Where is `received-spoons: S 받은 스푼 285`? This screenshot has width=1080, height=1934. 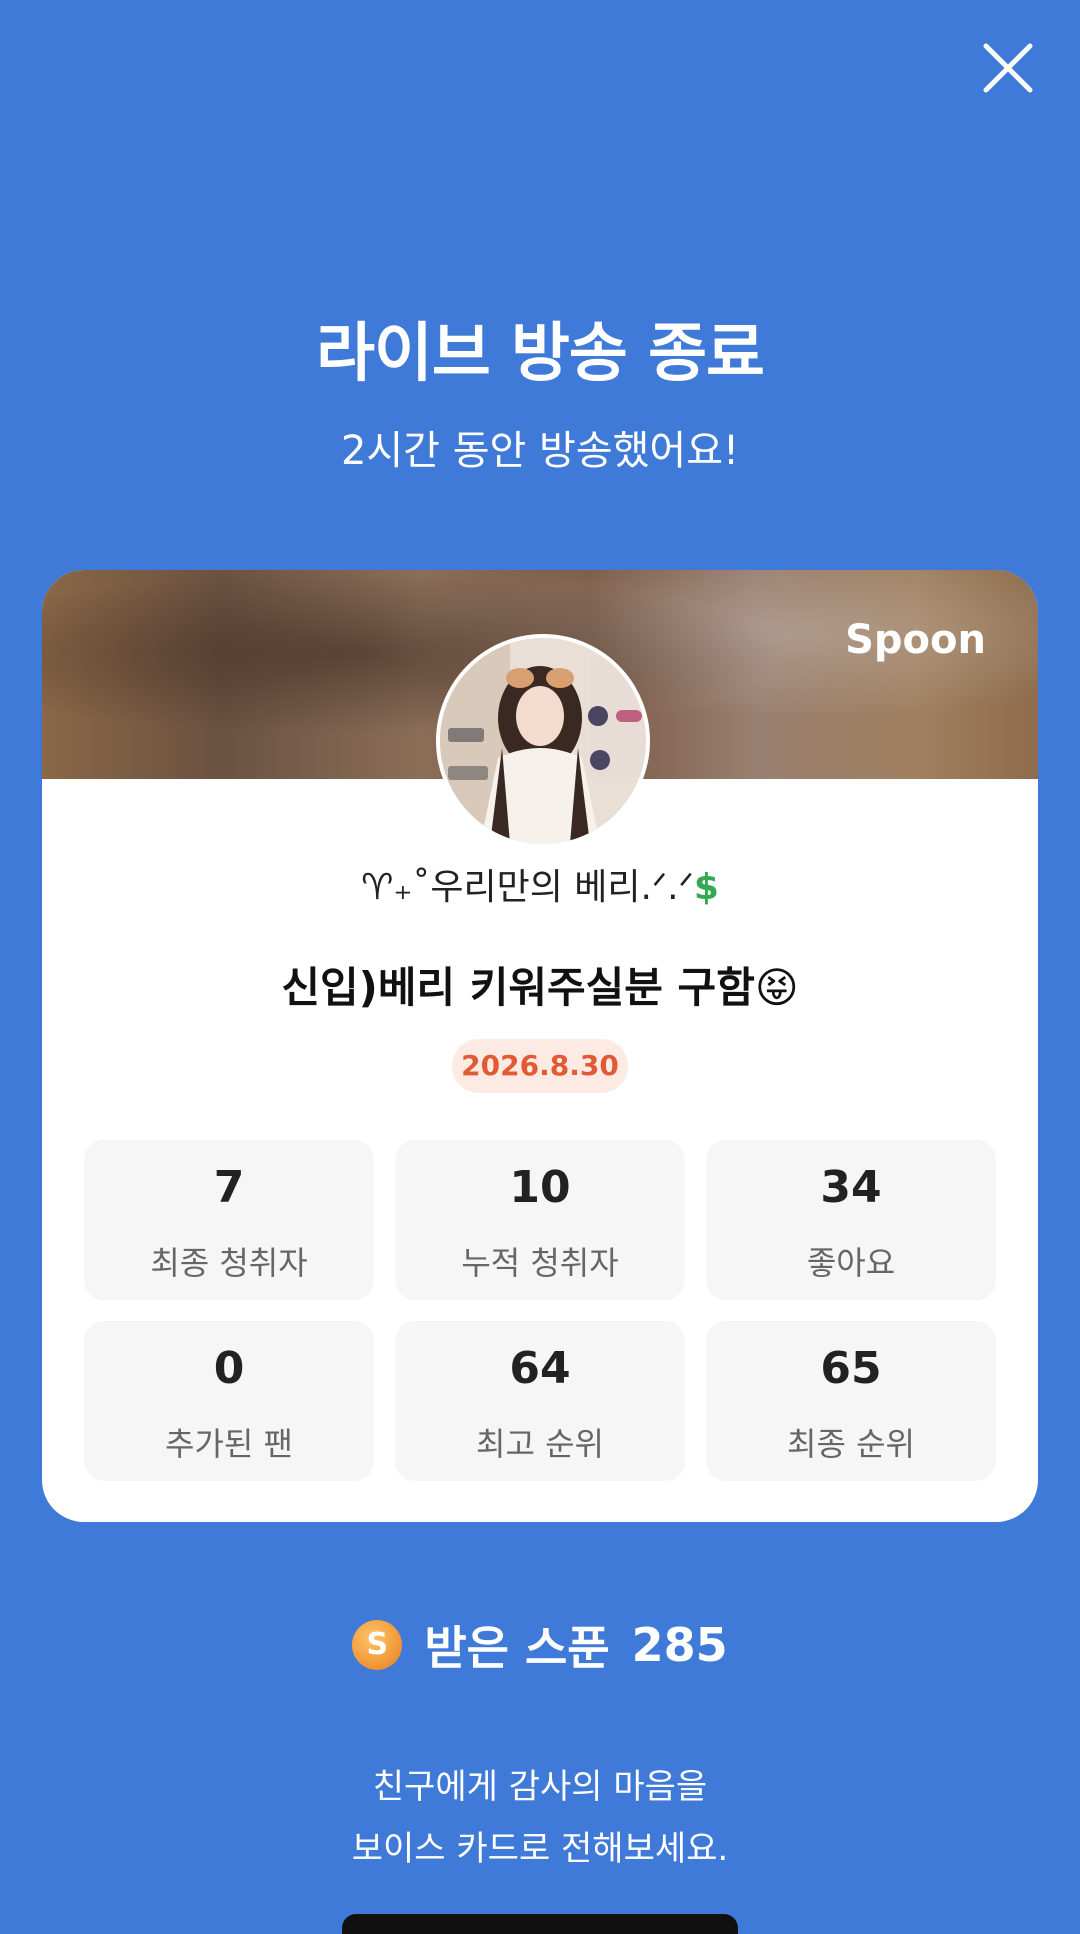
received-spoons: S 받은 스푼 285 is located at coordinates (540, 1643).